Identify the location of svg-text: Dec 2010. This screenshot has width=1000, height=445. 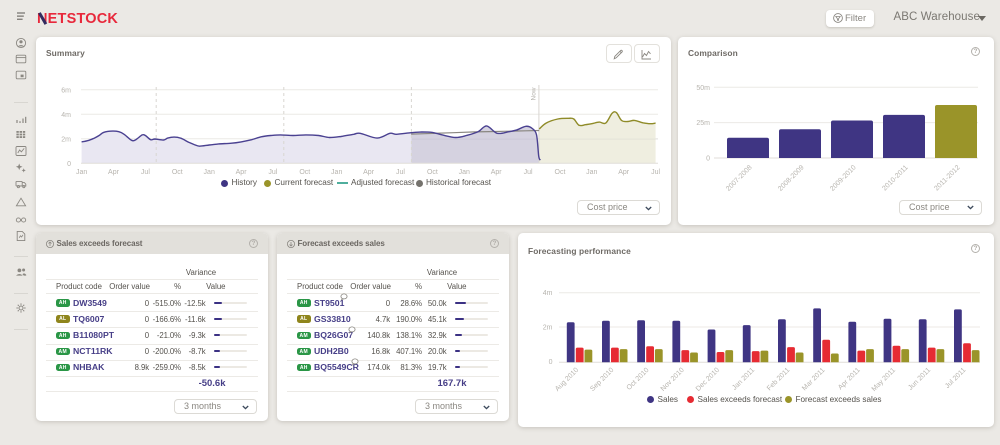
(707, 380).